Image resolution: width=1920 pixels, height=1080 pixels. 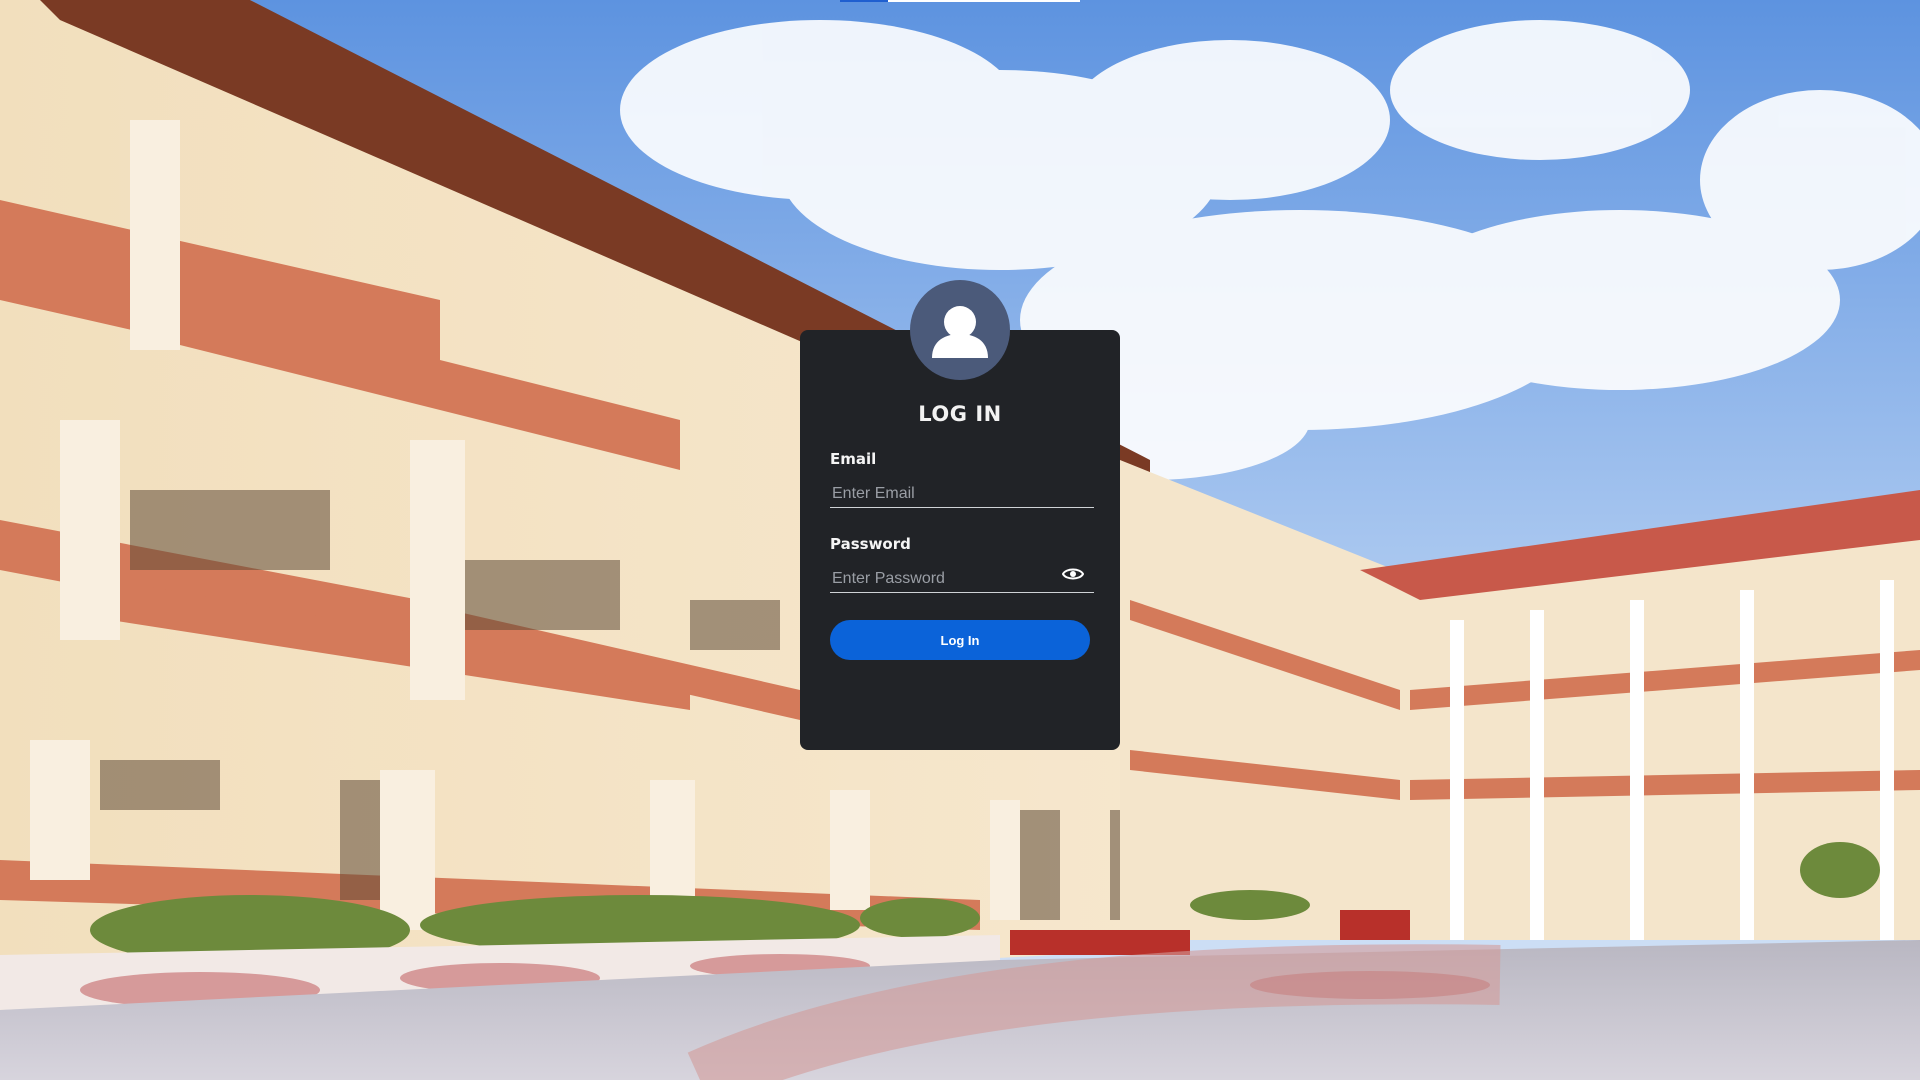 What do you see at coordinates (960, 414) in the screenshot?
I see `login-title: LOG IN` at bounding box center [960, 414].